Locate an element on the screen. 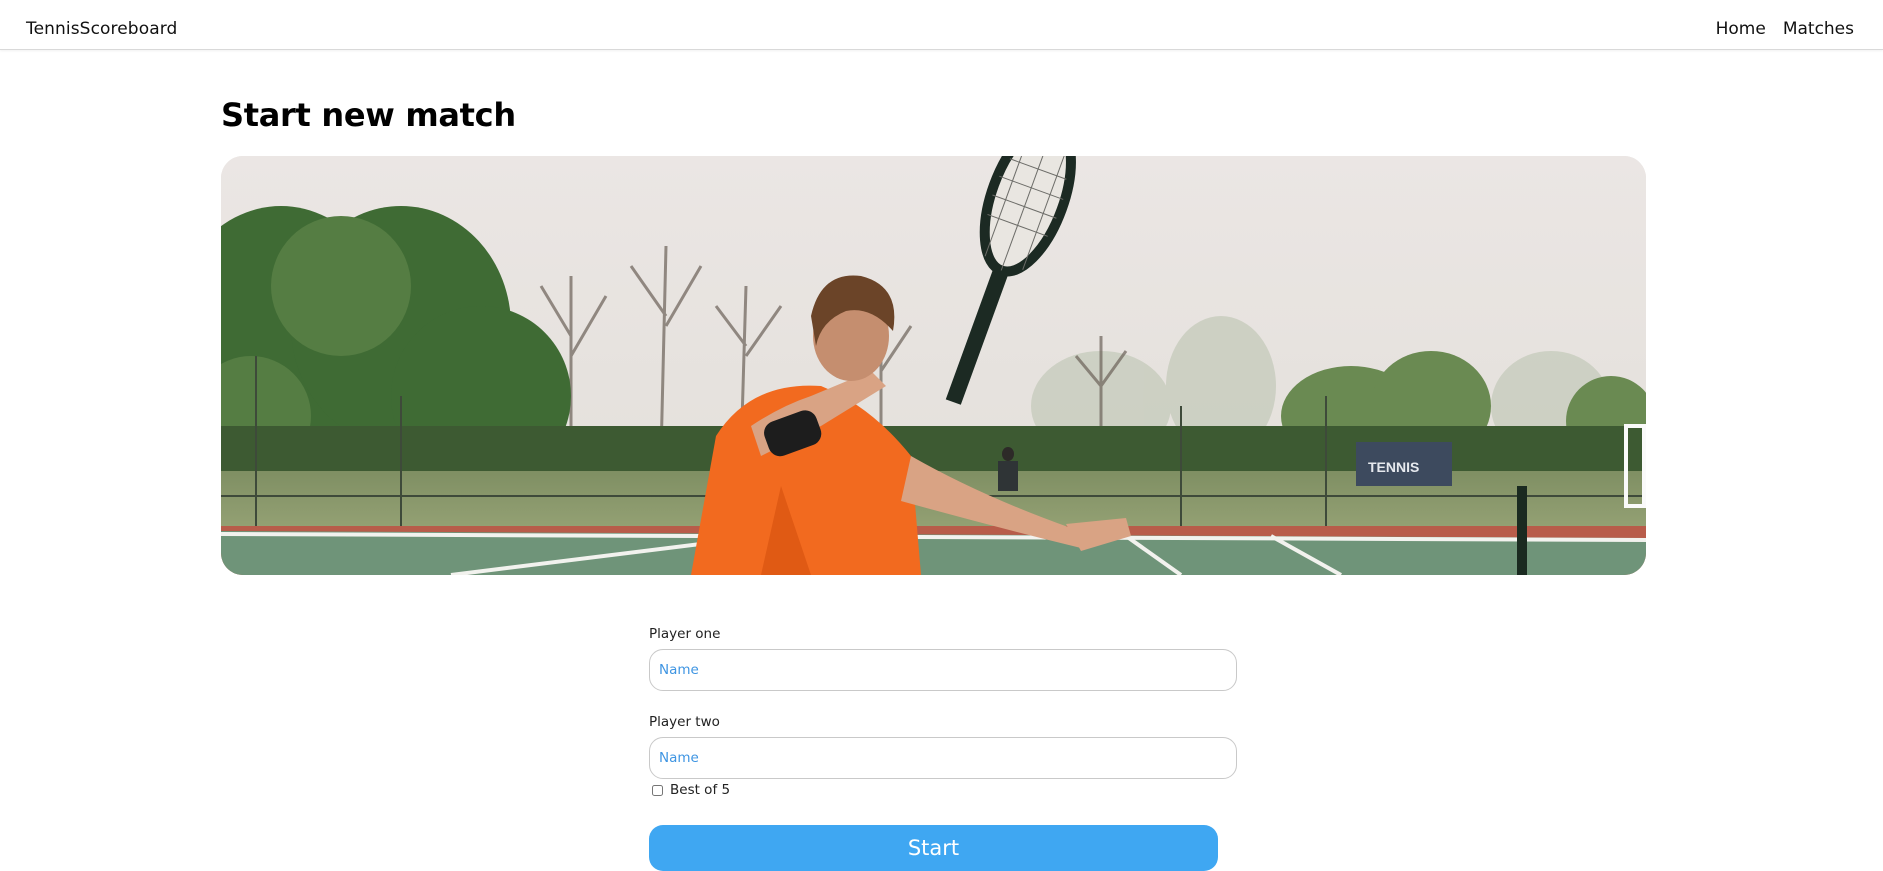  nav-home-link: Home is located at coordinates (1741, 29).